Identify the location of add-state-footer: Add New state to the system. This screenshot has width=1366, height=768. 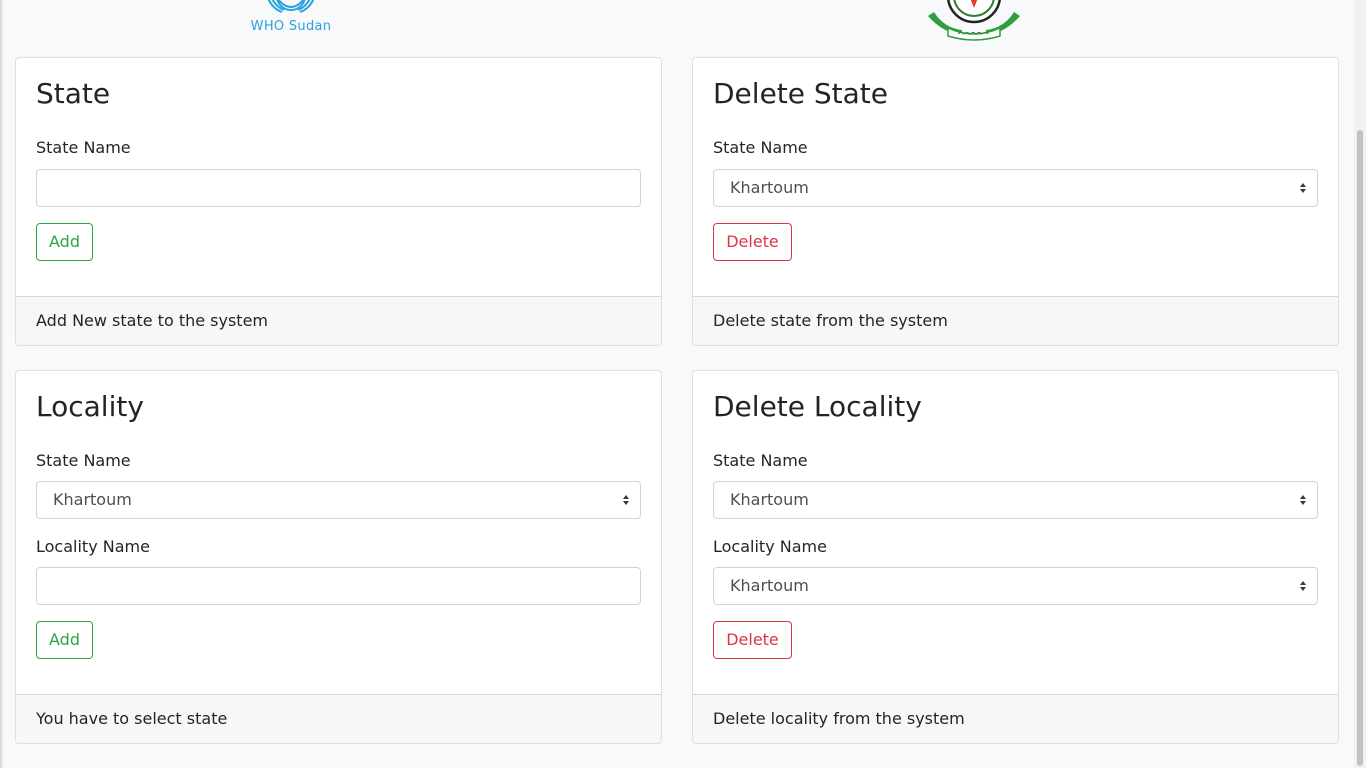
(338, 320).